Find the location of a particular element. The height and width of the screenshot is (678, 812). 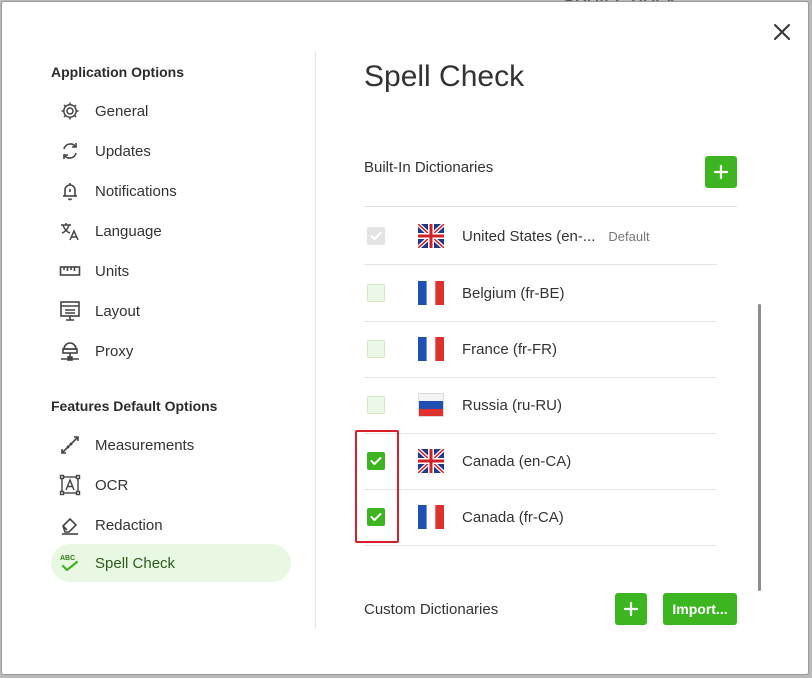

dictionary-row: Belgium (fr-BE) is located at coordinates (540, 293).